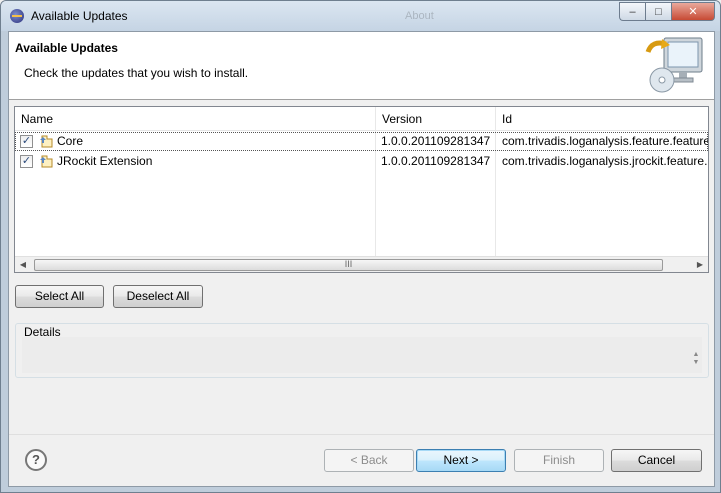  I want to click on cancel-button: Cancel, so click(656, 460).